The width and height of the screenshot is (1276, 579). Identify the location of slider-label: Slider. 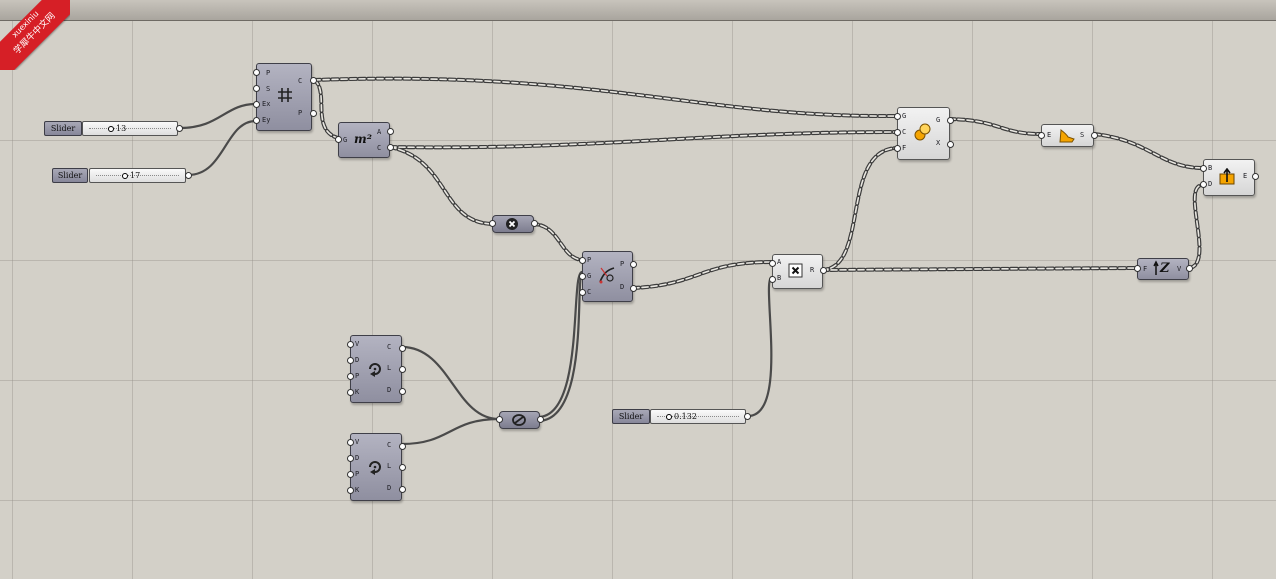
(70, 175).